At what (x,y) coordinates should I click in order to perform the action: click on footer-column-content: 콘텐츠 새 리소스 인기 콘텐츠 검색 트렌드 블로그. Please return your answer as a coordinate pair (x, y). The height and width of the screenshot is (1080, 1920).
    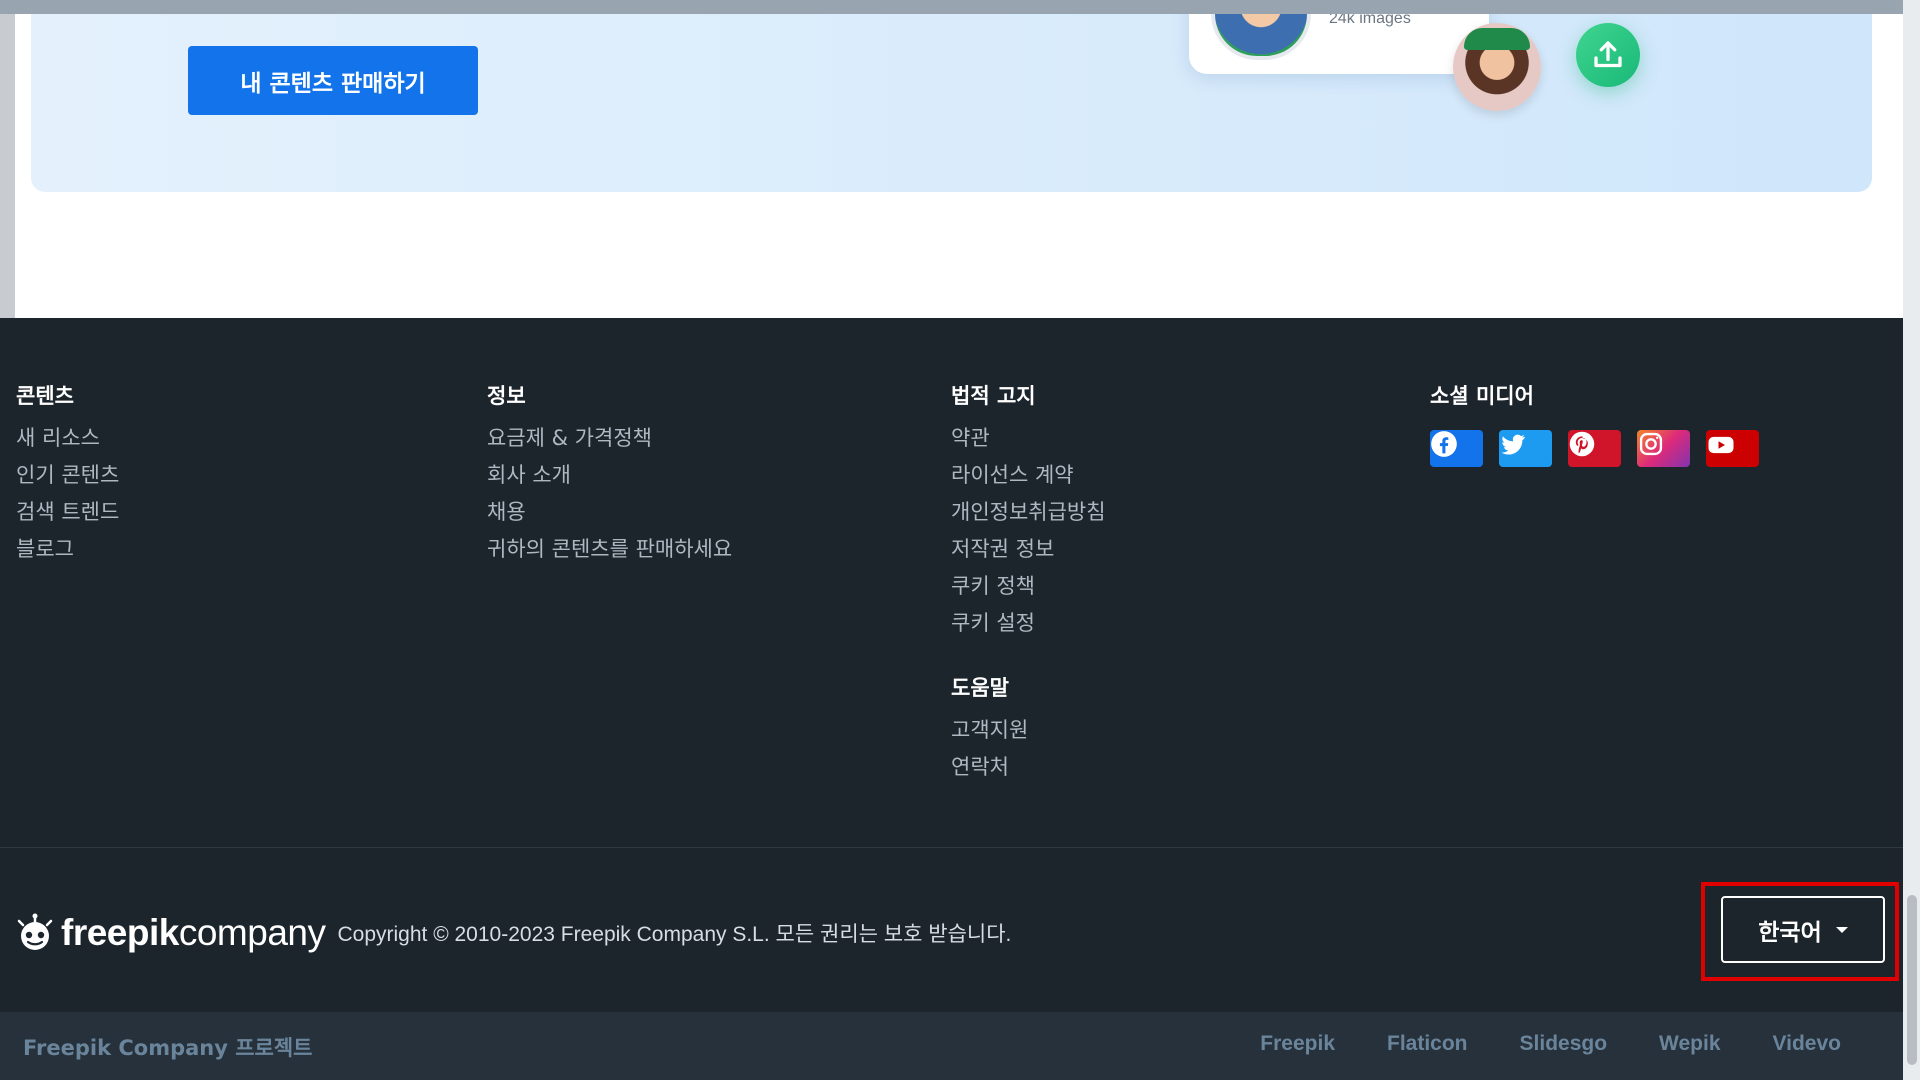
    Looking at the image, I should click on (67, 475).